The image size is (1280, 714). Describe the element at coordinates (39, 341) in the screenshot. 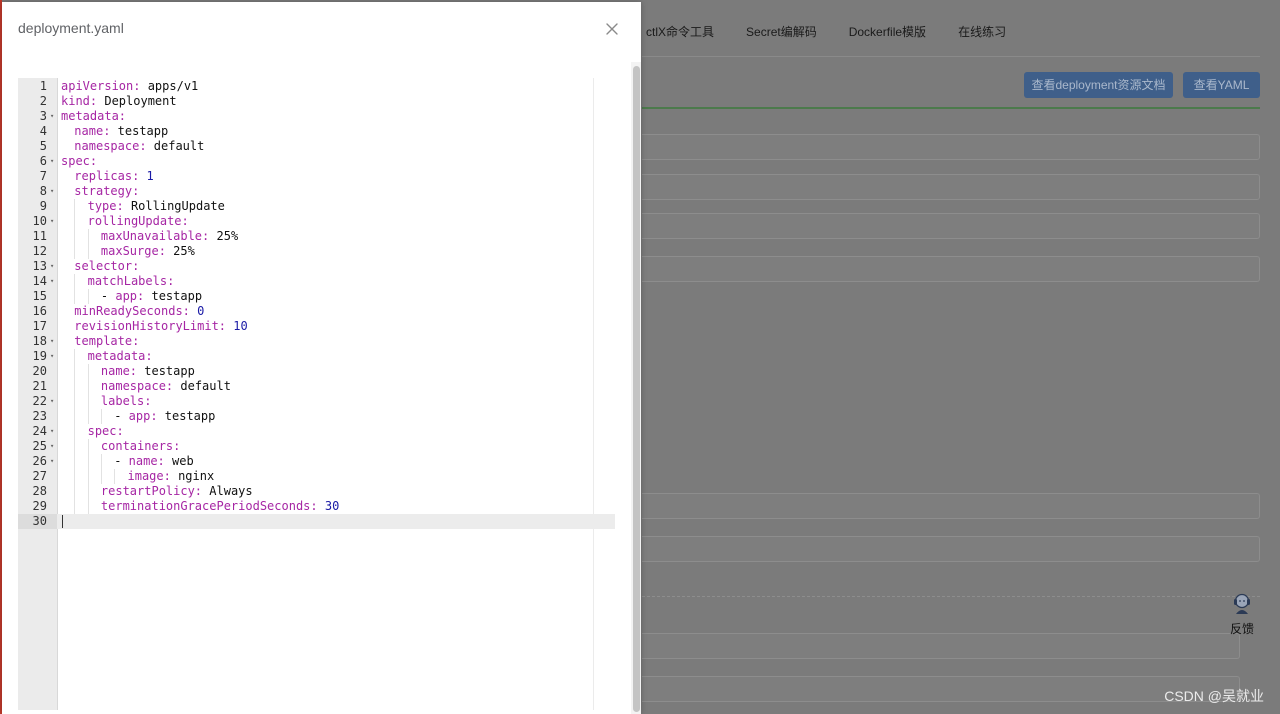

I see `line-number: 18` at that location.